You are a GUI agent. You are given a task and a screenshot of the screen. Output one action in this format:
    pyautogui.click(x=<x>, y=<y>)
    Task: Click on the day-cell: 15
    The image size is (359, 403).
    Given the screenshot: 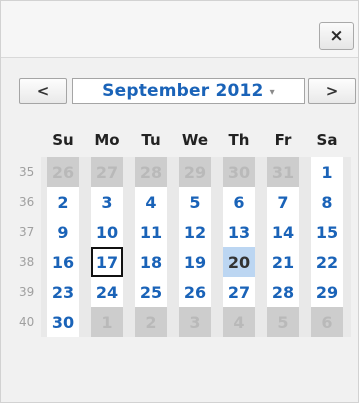 What is the action you would take?
    pyautogui.click(x=327, y=232)
    